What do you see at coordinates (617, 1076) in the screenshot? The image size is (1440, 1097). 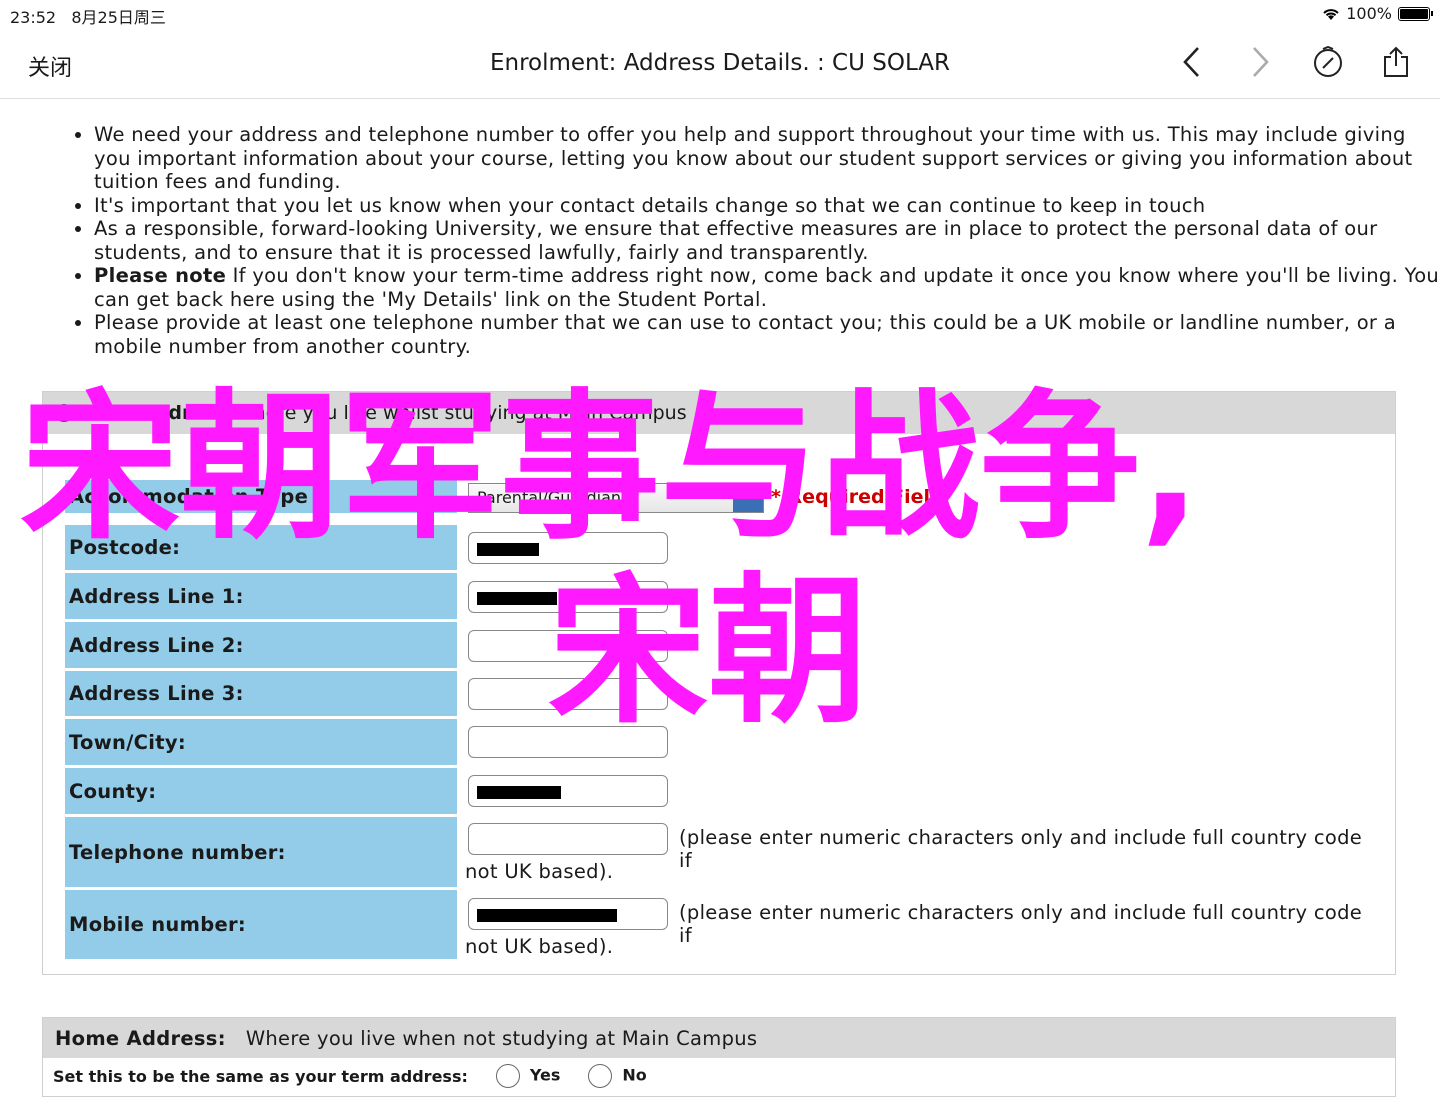 I see `no-option: No` at bounding box center [617, 1076].